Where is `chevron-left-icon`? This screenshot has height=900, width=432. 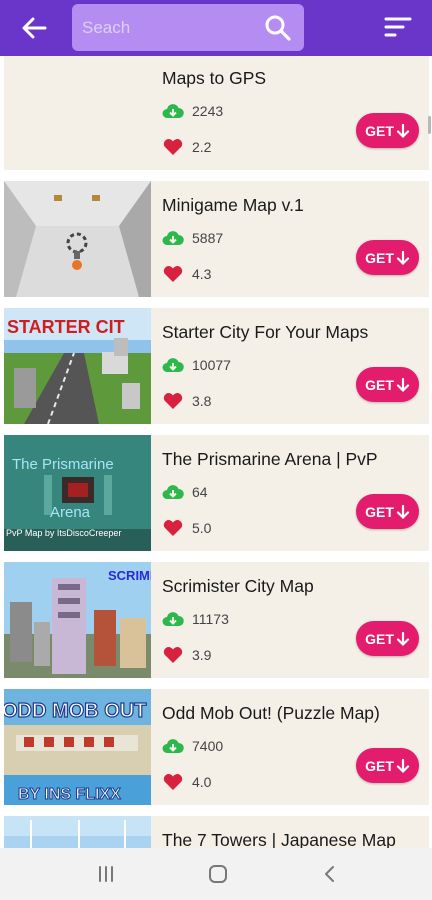
chevron-left-icon is located at coordinates (329, 874).